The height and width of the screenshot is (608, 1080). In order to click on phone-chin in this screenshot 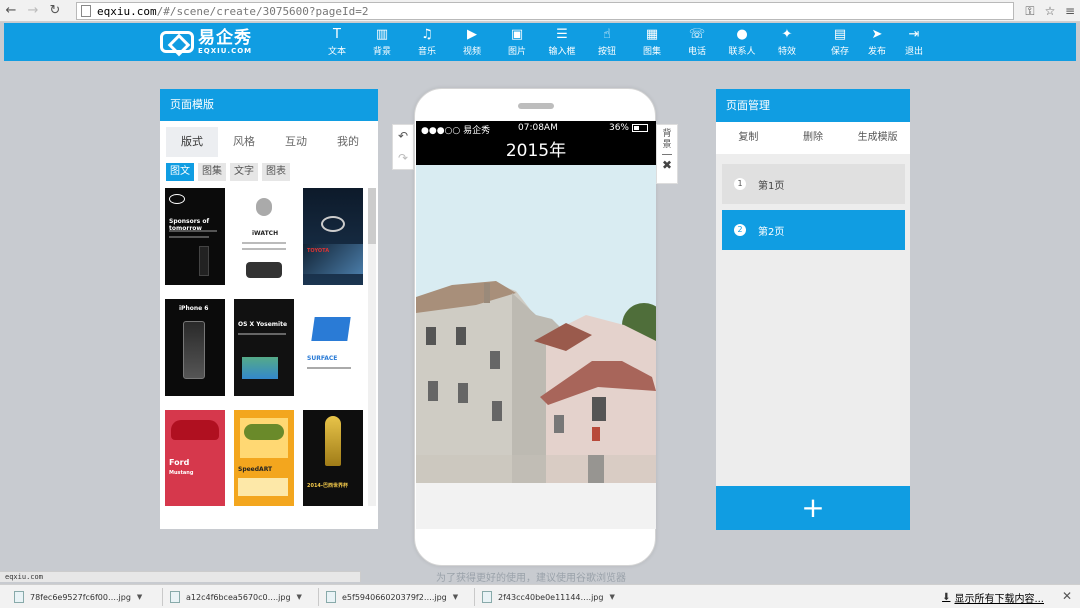, I will do `click(536, 506)`.